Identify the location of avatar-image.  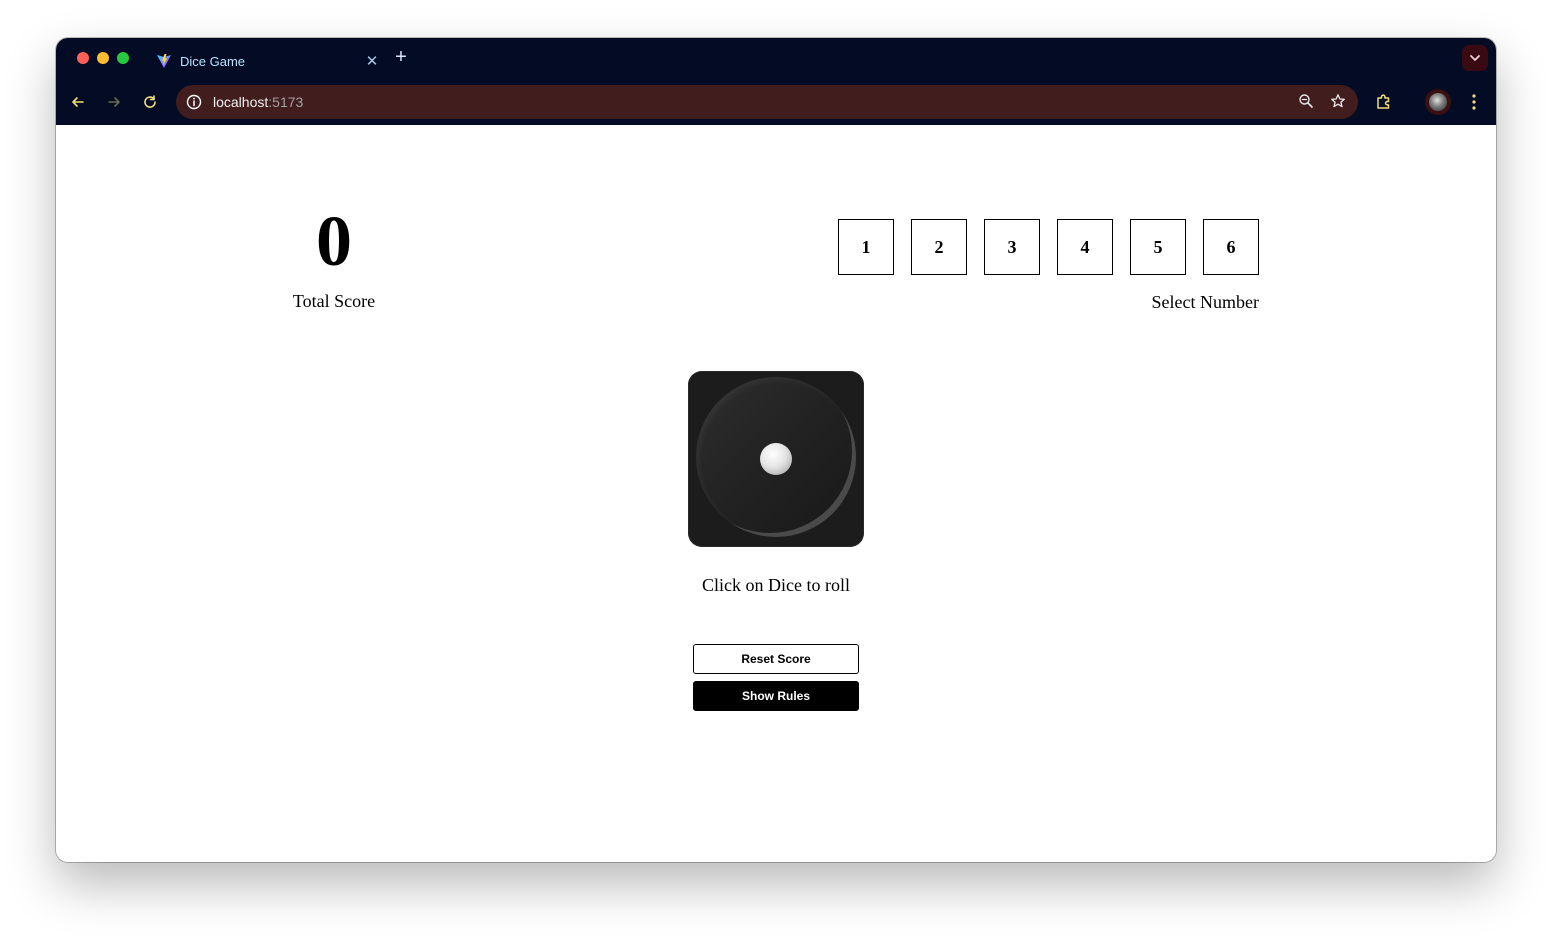
(1438, 102).